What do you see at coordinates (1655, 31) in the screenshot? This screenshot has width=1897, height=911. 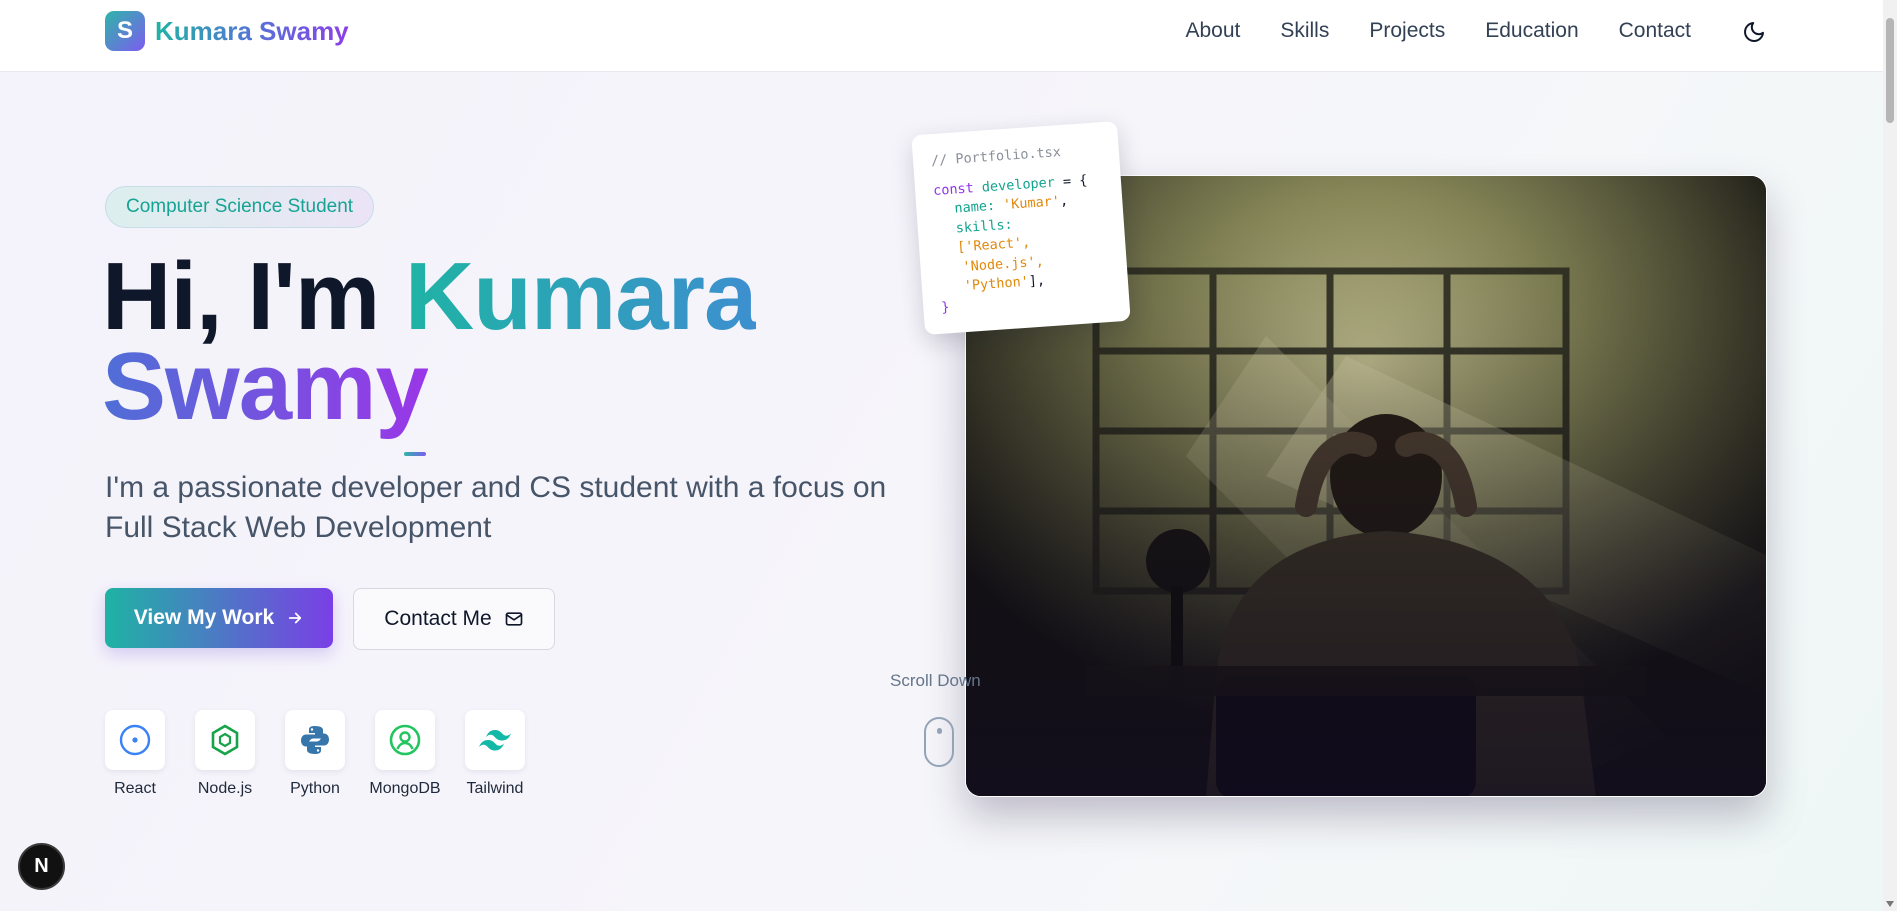 I see `nav-contact: Contact` at bounding box center [1655, 31].